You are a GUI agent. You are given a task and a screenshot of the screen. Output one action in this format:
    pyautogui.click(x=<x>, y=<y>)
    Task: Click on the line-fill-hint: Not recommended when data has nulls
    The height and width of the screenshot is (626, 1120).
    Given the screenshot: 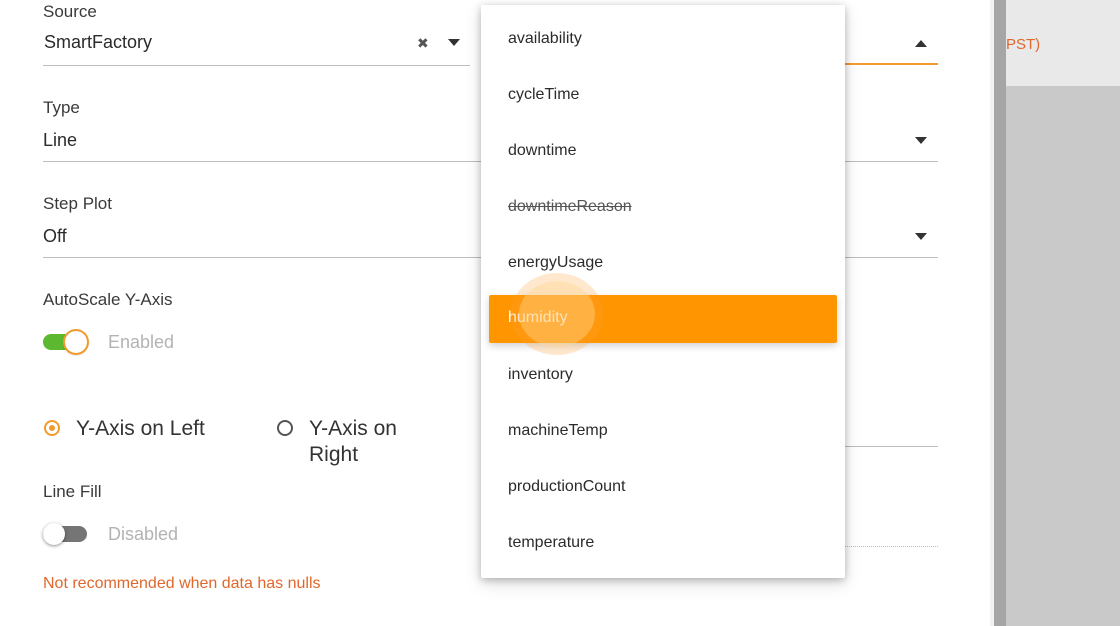 What is the action you would take?
    pyautogui.click(x=182, y=583)
    